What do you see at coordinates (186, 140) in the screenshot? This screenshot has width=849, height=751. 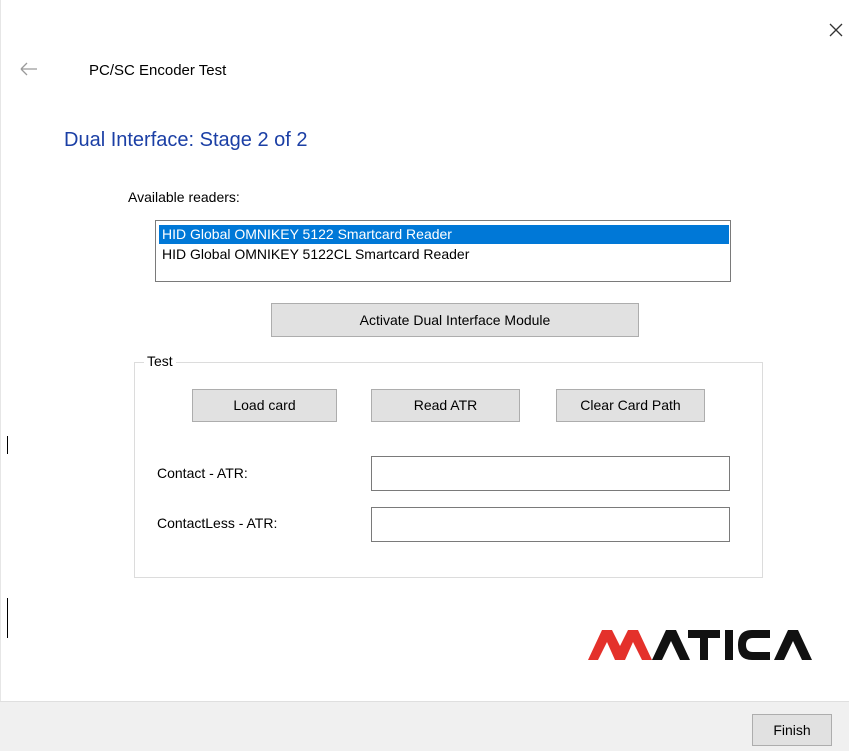 I see `stage-title: Dual Interface: Stage 2 of 2` at bounding box center [186, 140].